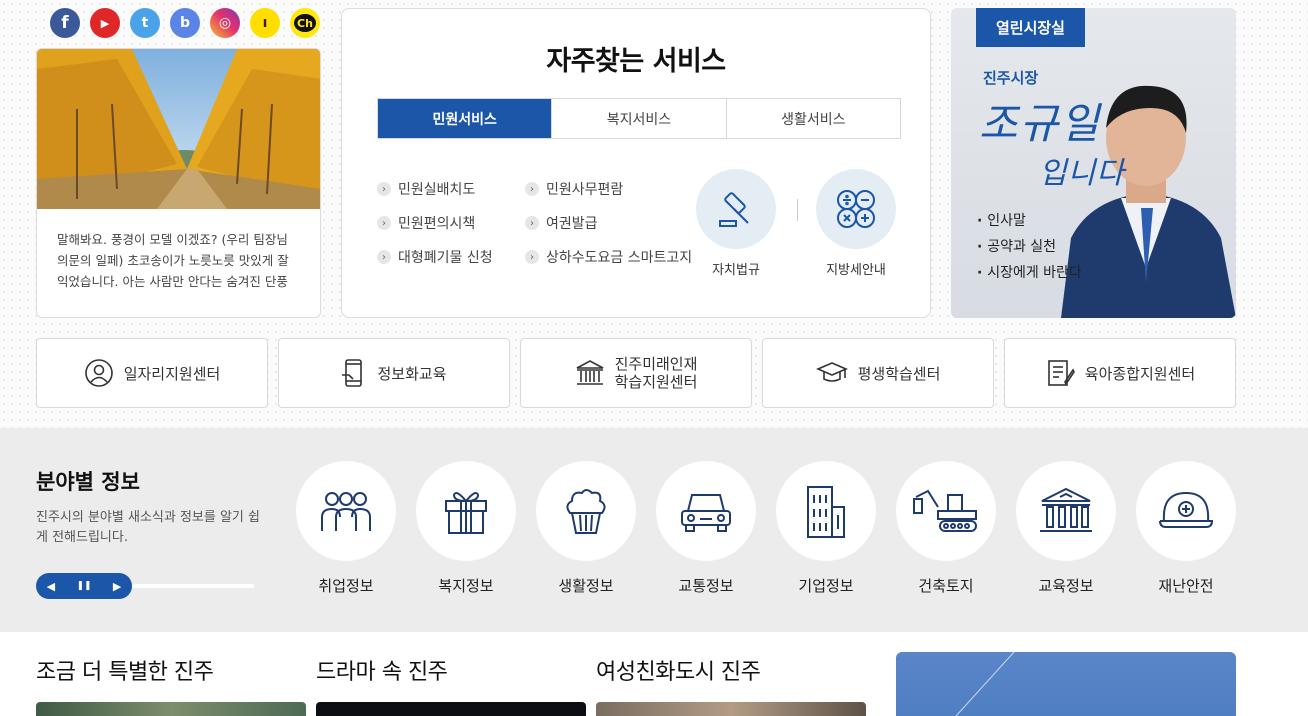 Image resolution: width=1308 pixels, height=716 pixels. I want to click on calculator-icon, so click(856, 209).